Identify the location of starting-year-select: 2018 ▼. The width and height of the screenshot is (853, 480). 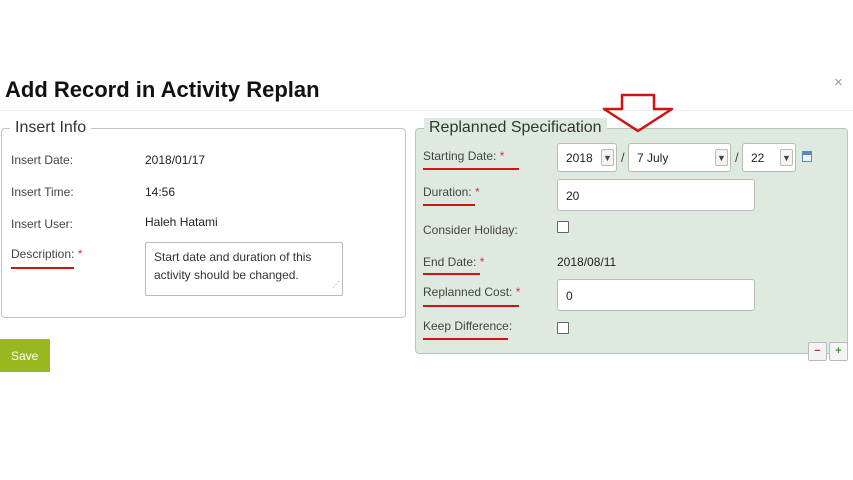
(587, 157).